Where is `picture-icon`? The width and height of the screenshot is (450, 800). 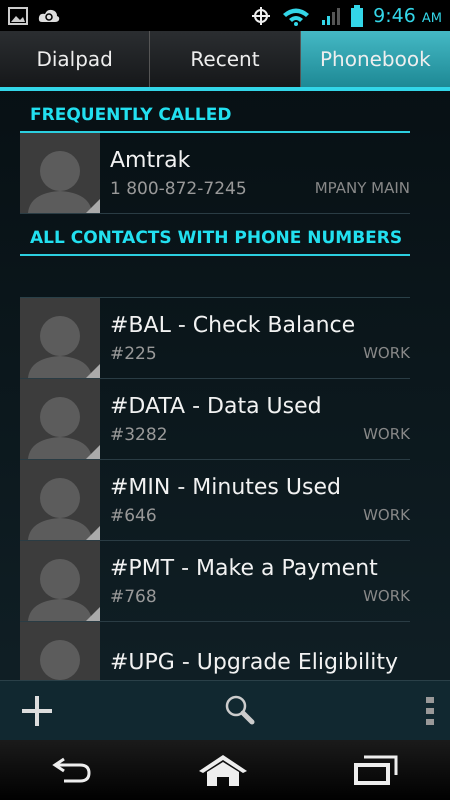
picture-icon is located at coordinates (18, 15).